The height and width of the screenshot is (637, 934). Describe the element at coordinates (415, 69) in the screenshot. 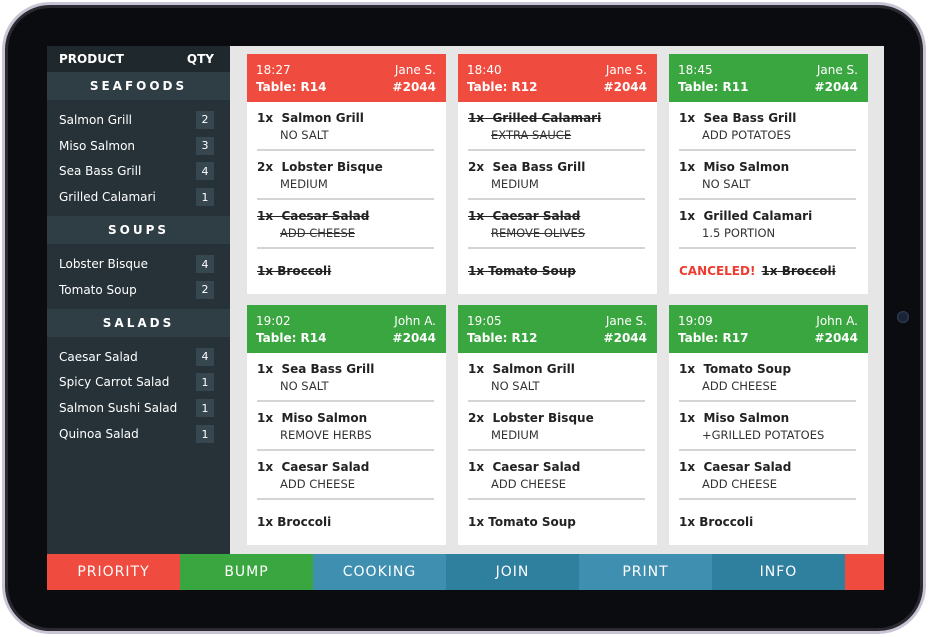

I see `ticket-server: Jane S.` at that location.